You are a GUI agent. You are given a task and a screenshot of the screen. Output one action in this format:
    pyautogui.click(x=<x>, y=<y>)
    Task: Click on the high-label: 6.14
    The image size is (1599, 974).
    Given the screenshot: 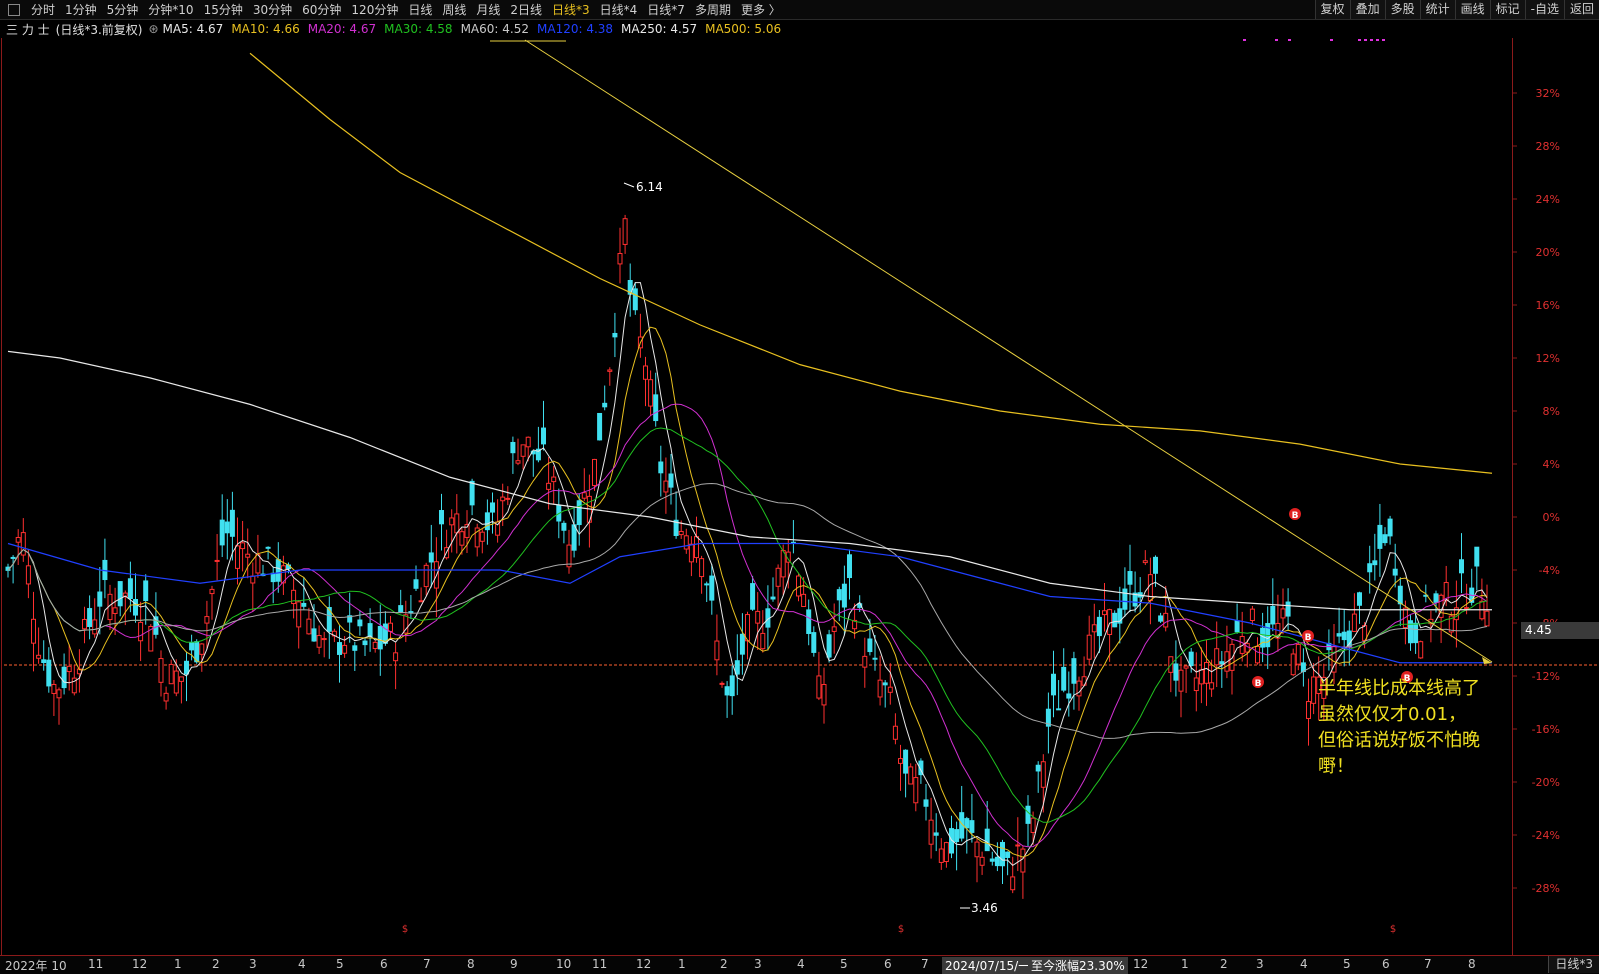 What is the action you would take?
    pyautogui.click(x=649, y=187)
    